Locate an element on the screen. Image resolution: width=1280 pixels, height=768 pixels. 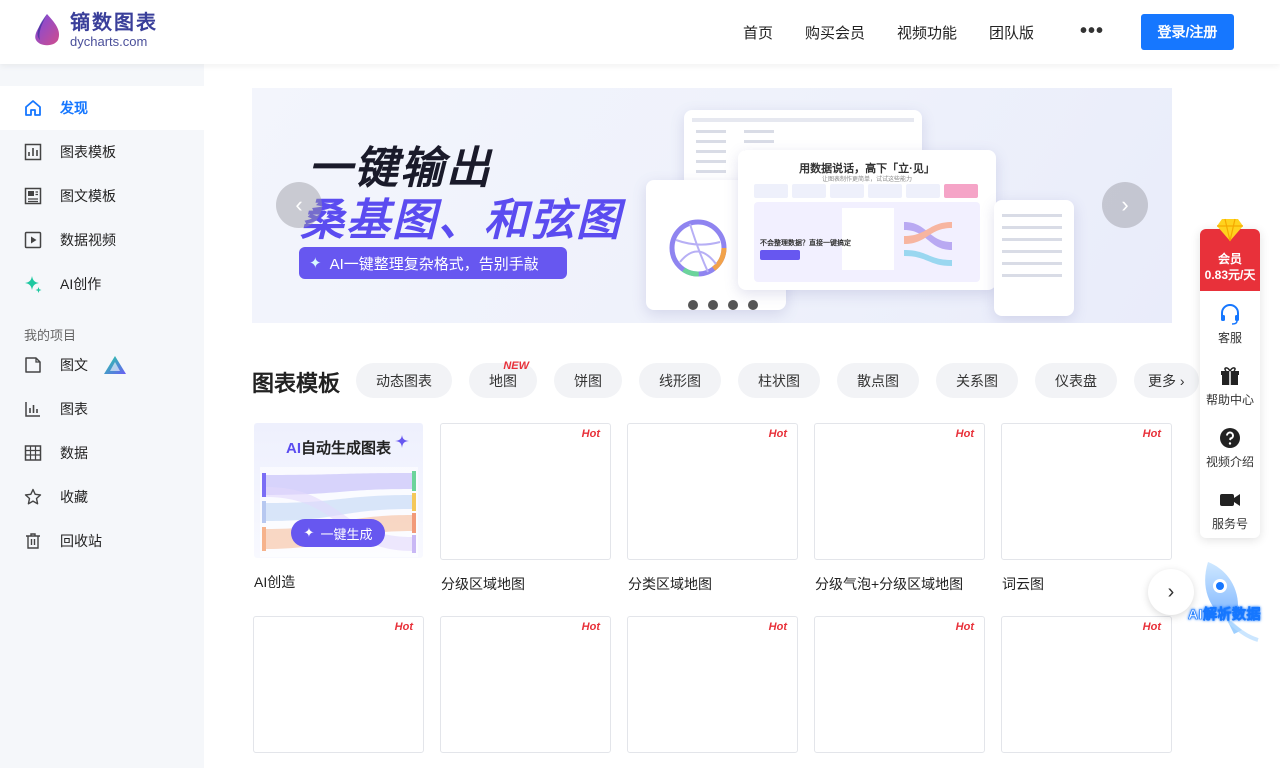
tag-label: 柱状图 is located at coordinates (779, 380).